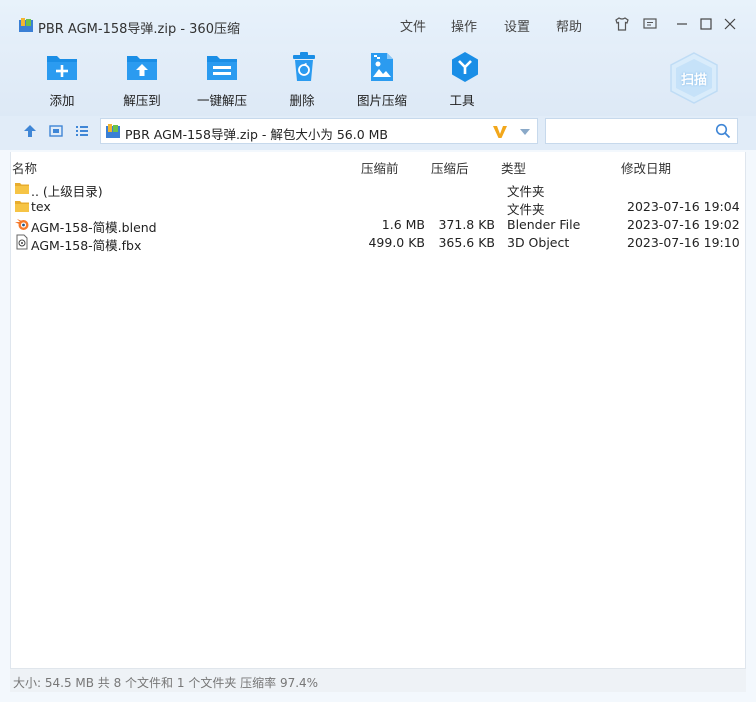 This screenshot has width=756, height=702. What do you see at coordinates (538, 242) in the screenshot?
I see `file-type: 3D Object` at bounding box center [538, 242].